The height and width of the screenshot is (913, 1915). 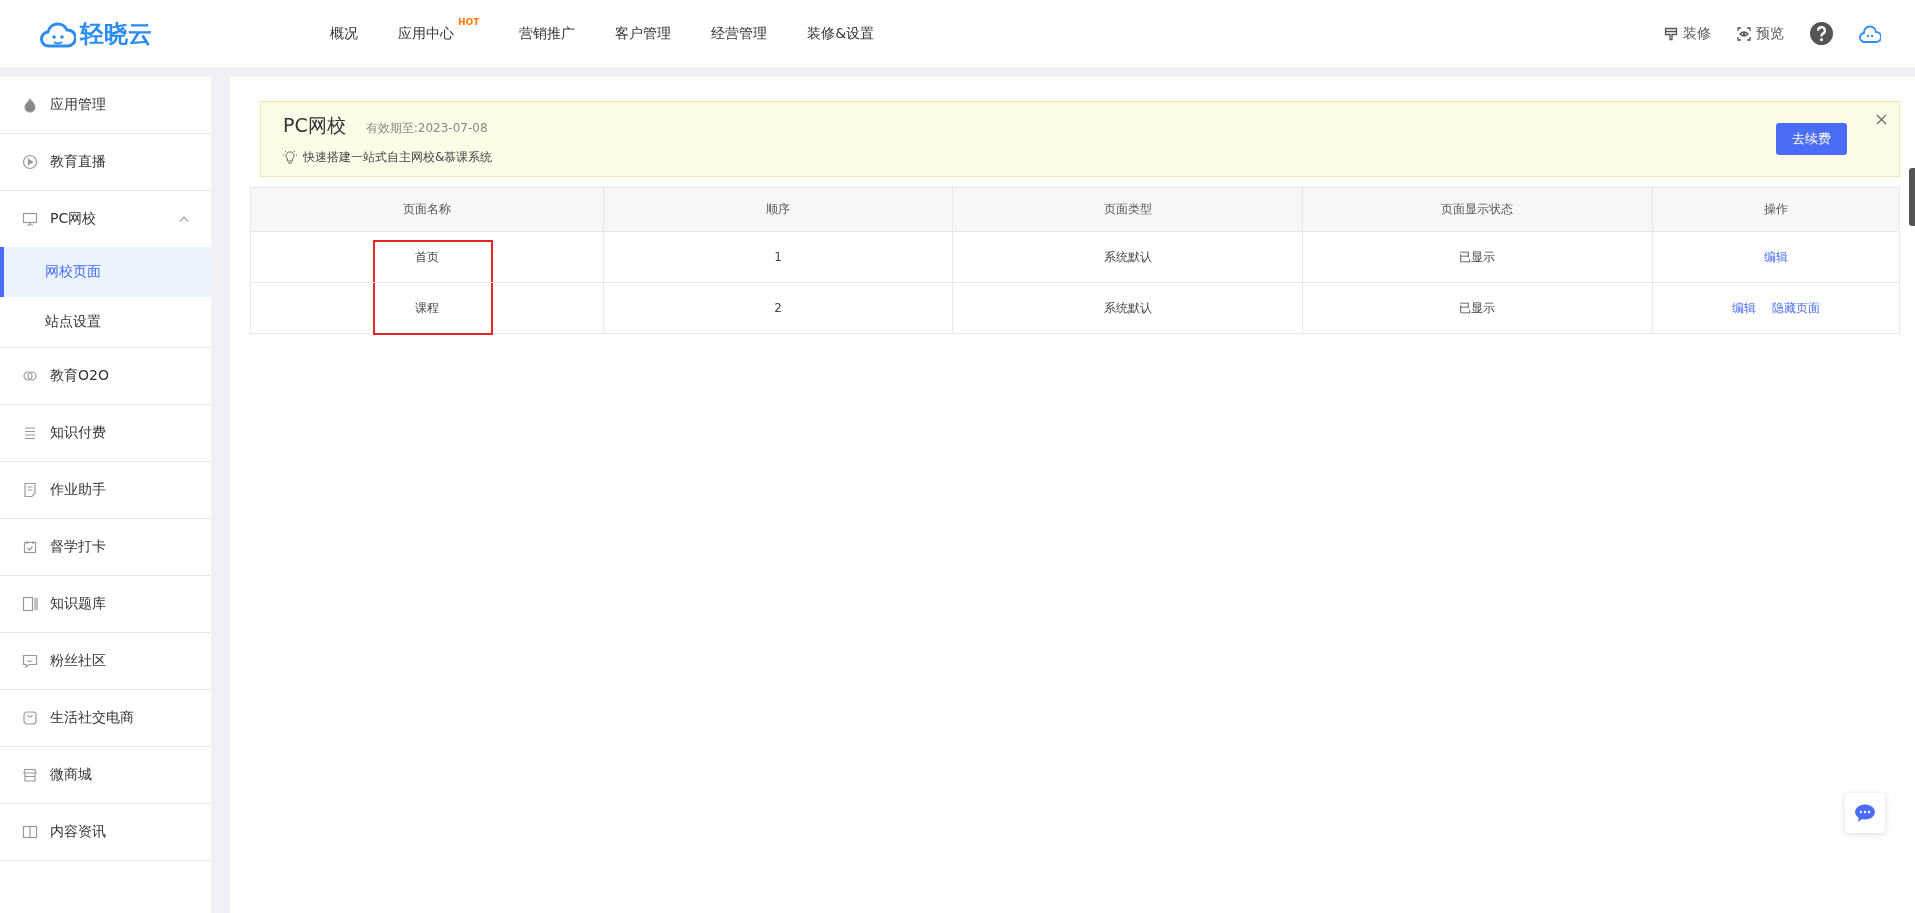 What do you see at coordinates (426, 33) in the screenshot?
I see `nav-link: 应用中心` at bounding box center [426, 33].